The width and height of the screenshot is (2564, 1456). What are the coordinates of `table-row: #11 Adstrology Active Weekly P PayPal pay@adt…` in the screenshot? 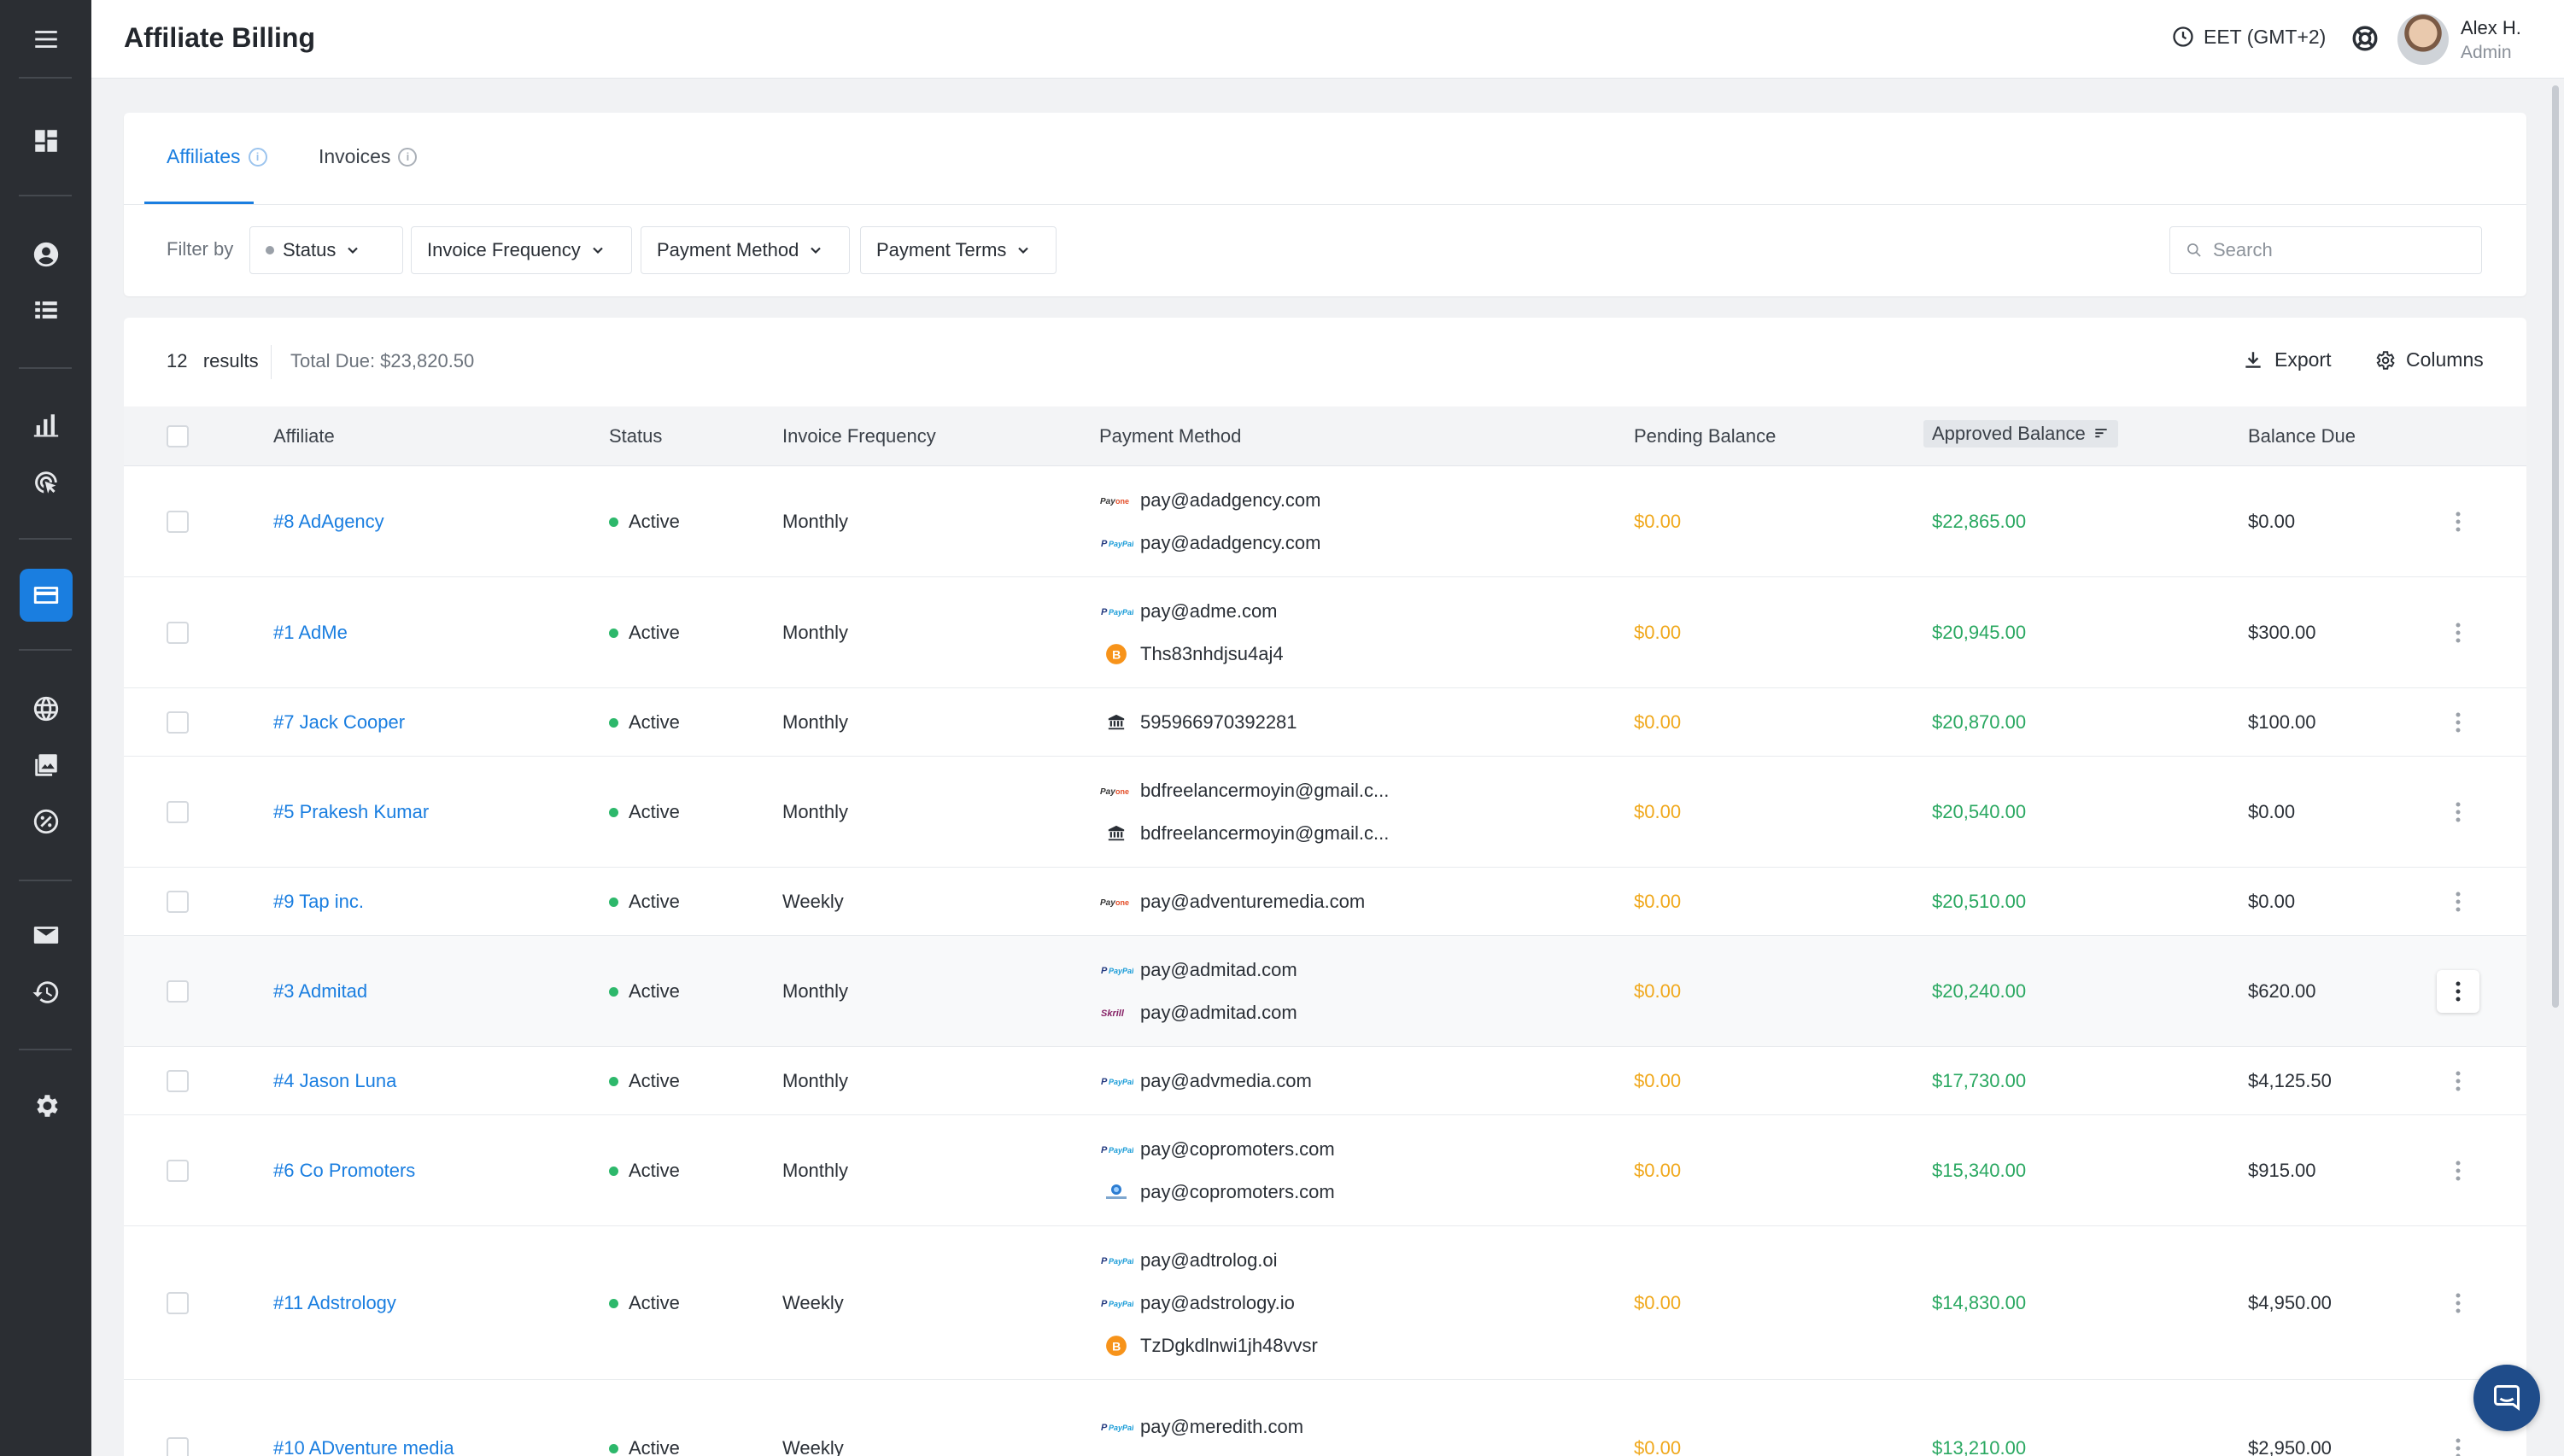 It's located at (1325, 1303).